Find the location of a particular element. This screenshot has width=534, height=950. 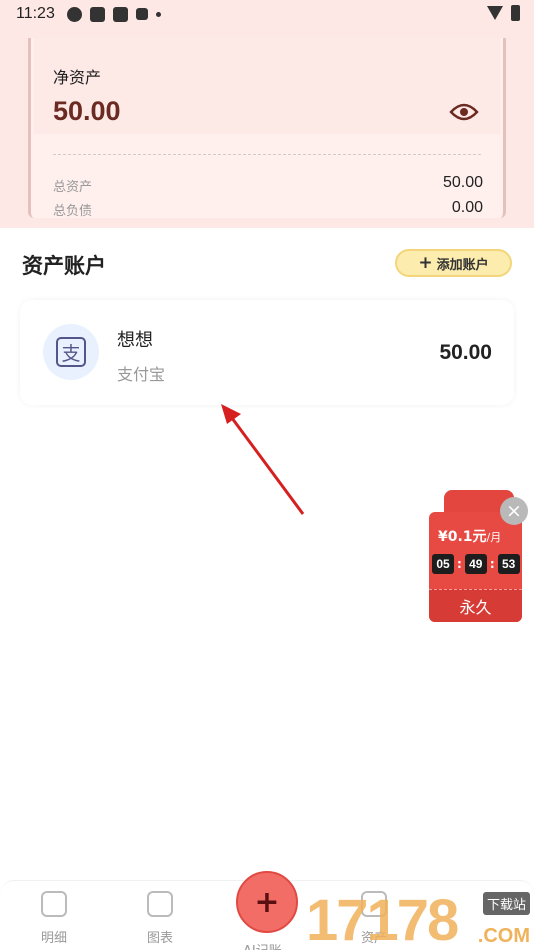

countdown-seconds: 53 is located at coordinates (508, 564).